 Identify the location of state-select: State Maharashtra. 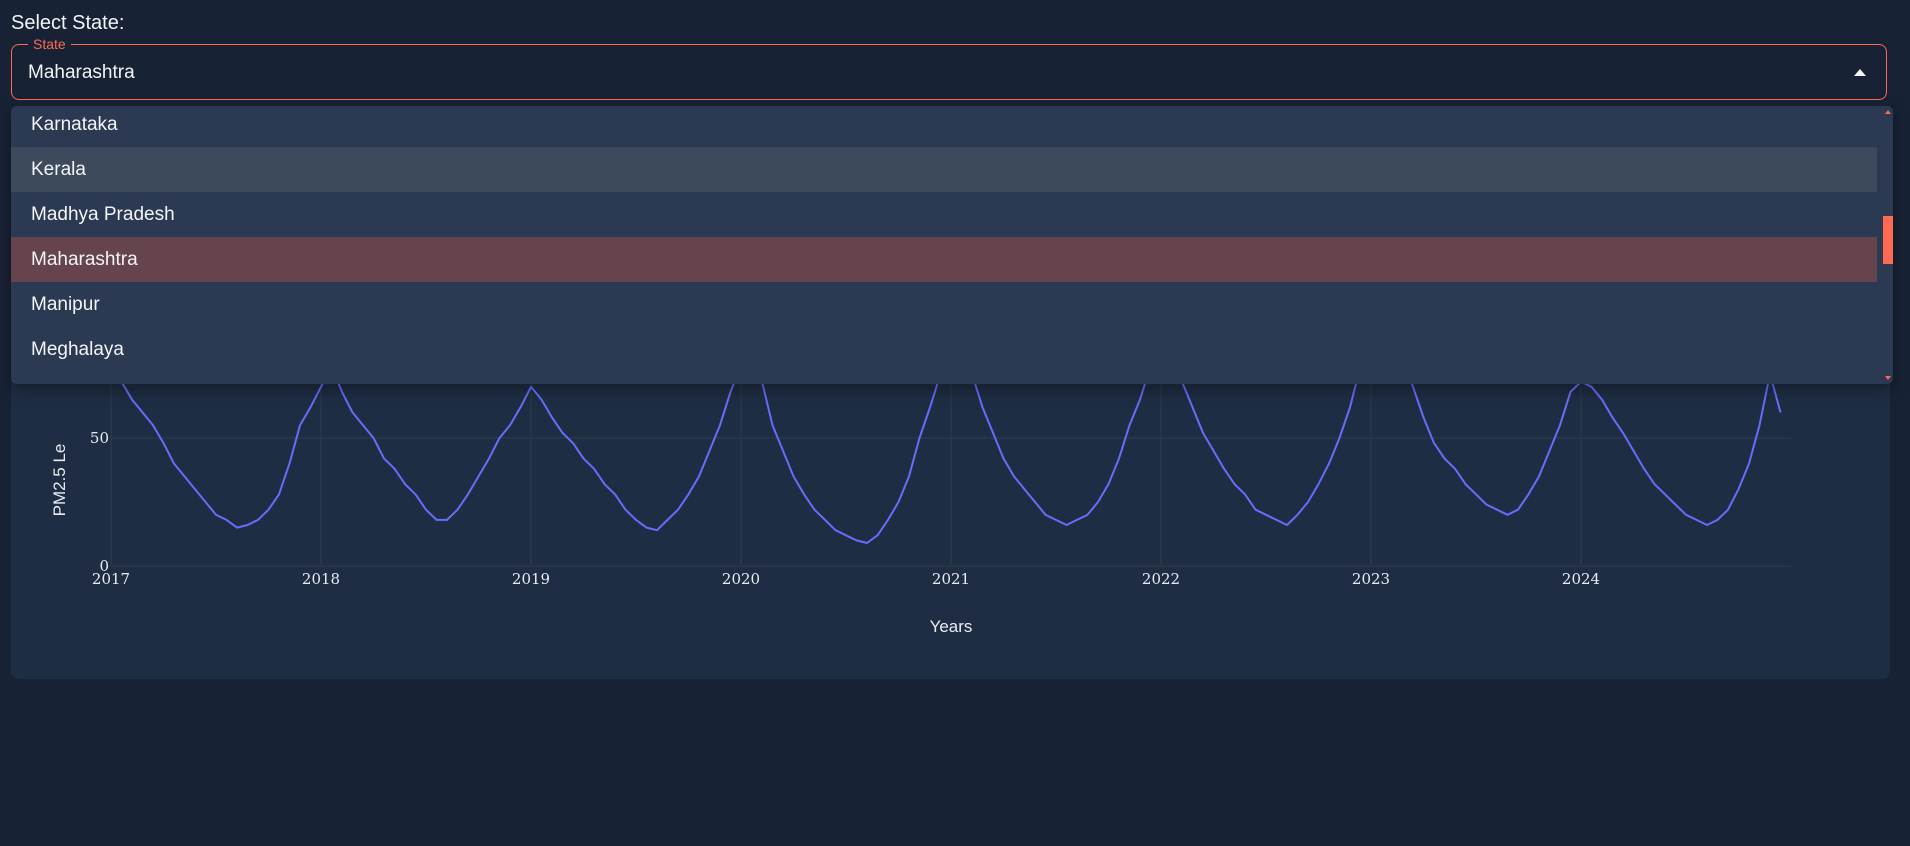
(949, 67).